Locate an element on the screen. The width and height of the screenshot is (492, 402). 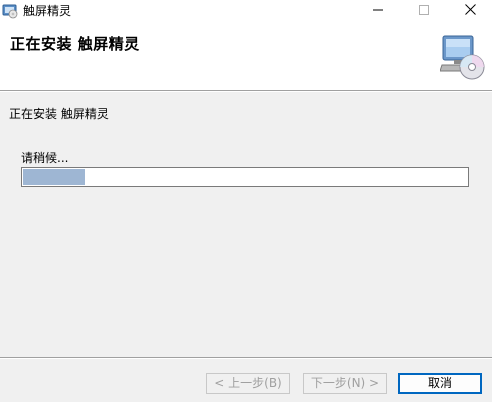
close-button is located at coordinates (469, 11).